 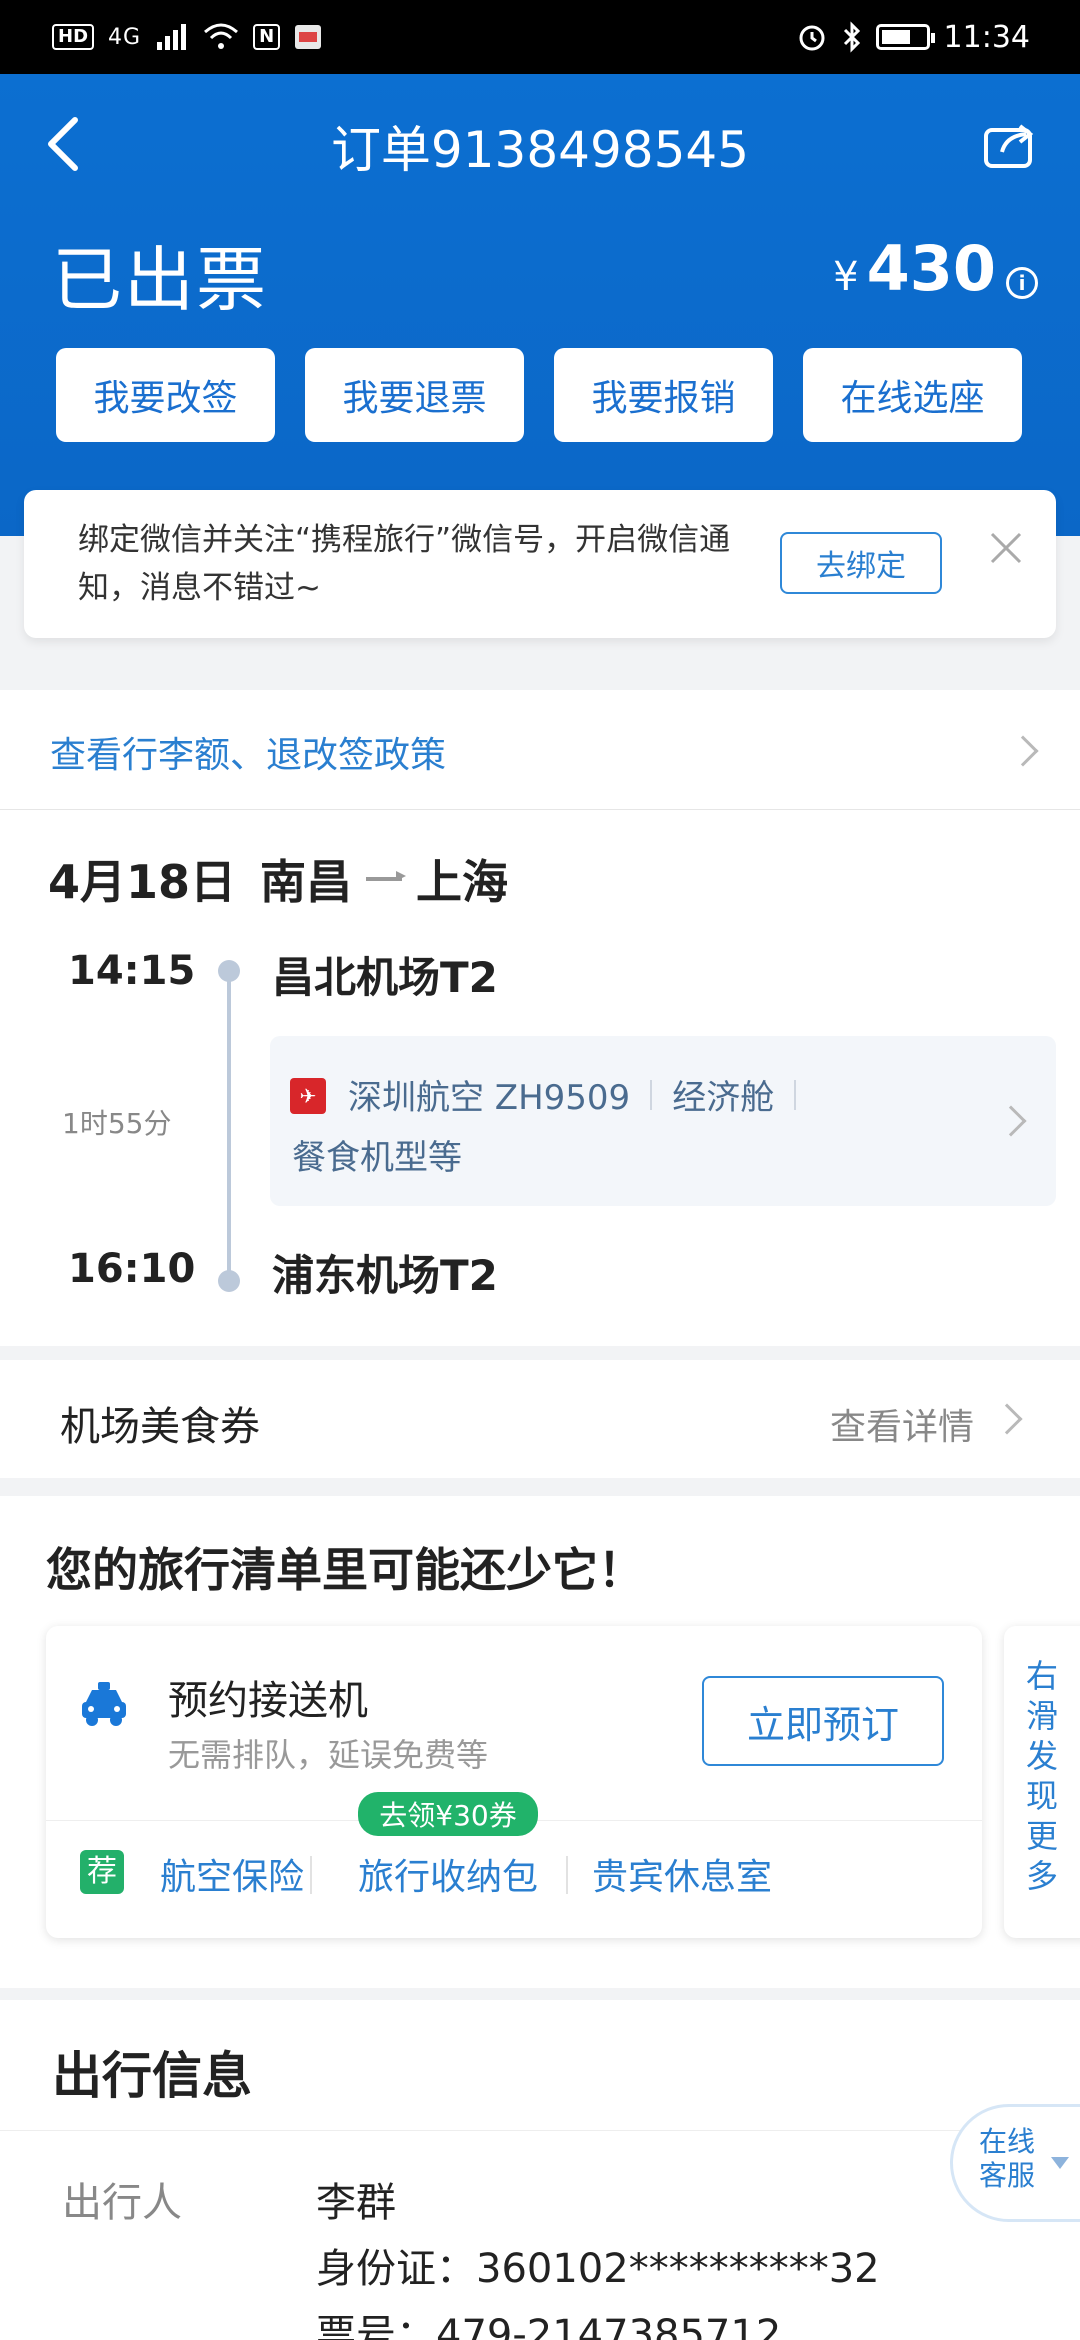 I want to click on meal-aircraft-info: 餐食机型等, so click(x=377, y=1158).